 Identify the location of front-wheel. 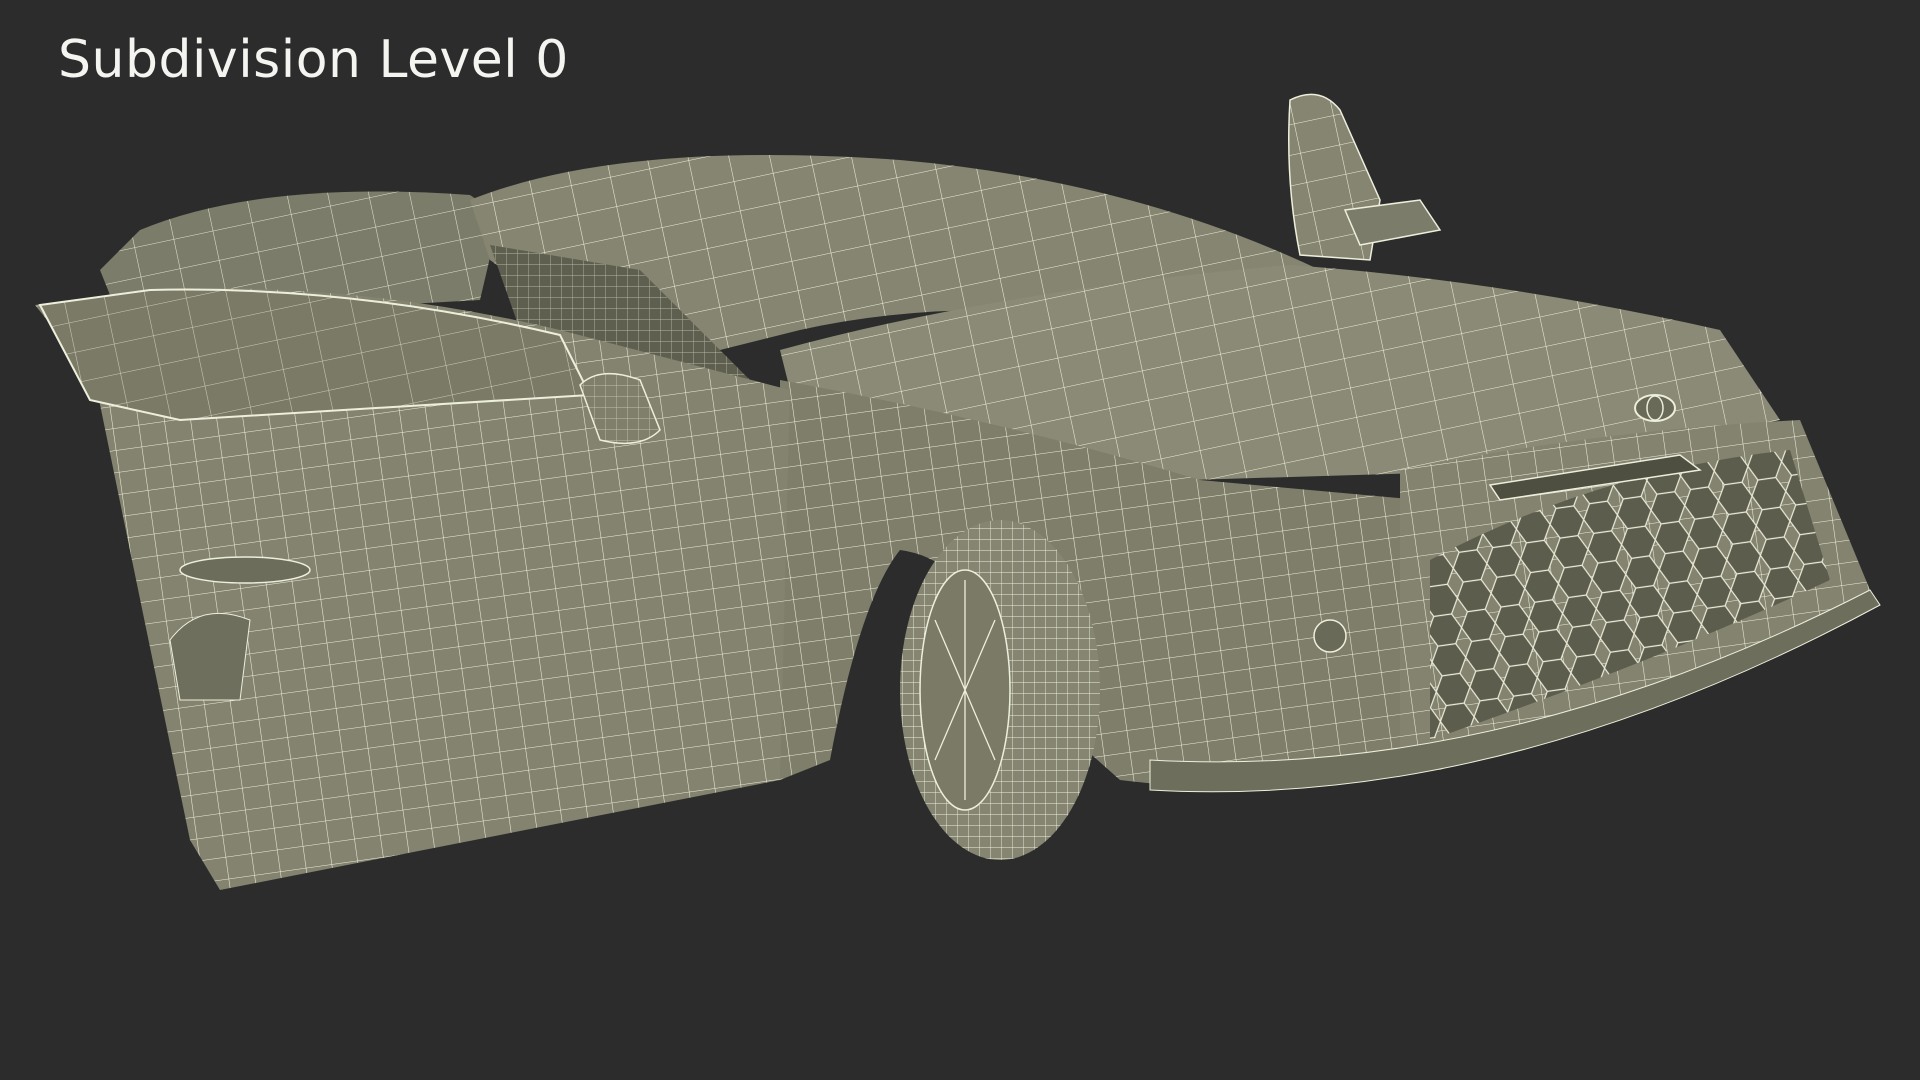
(1000, 690).